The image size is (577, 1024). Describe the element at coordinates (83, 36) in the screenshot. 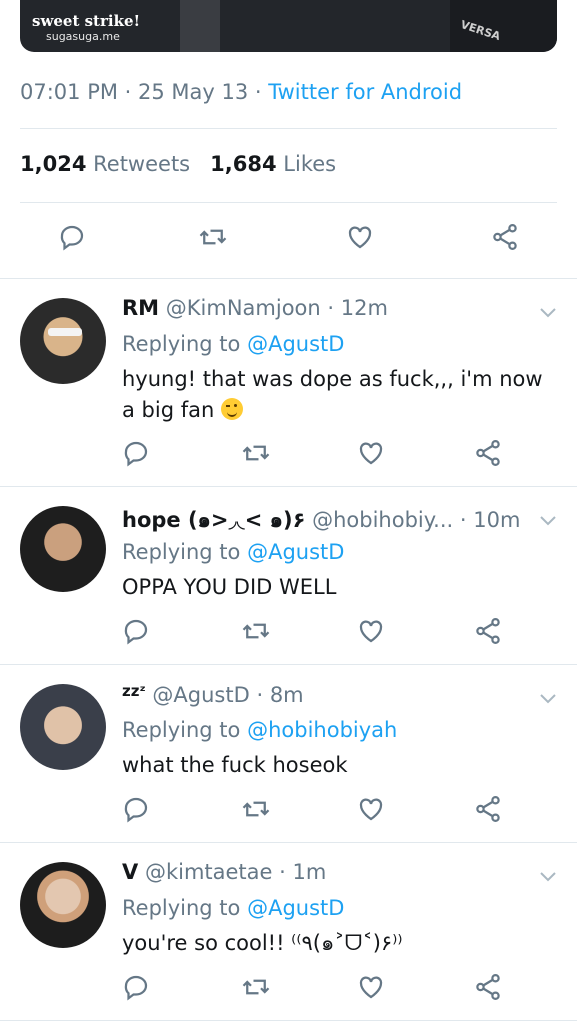

I see `media-caption-url: sugasuga.me` at that location.